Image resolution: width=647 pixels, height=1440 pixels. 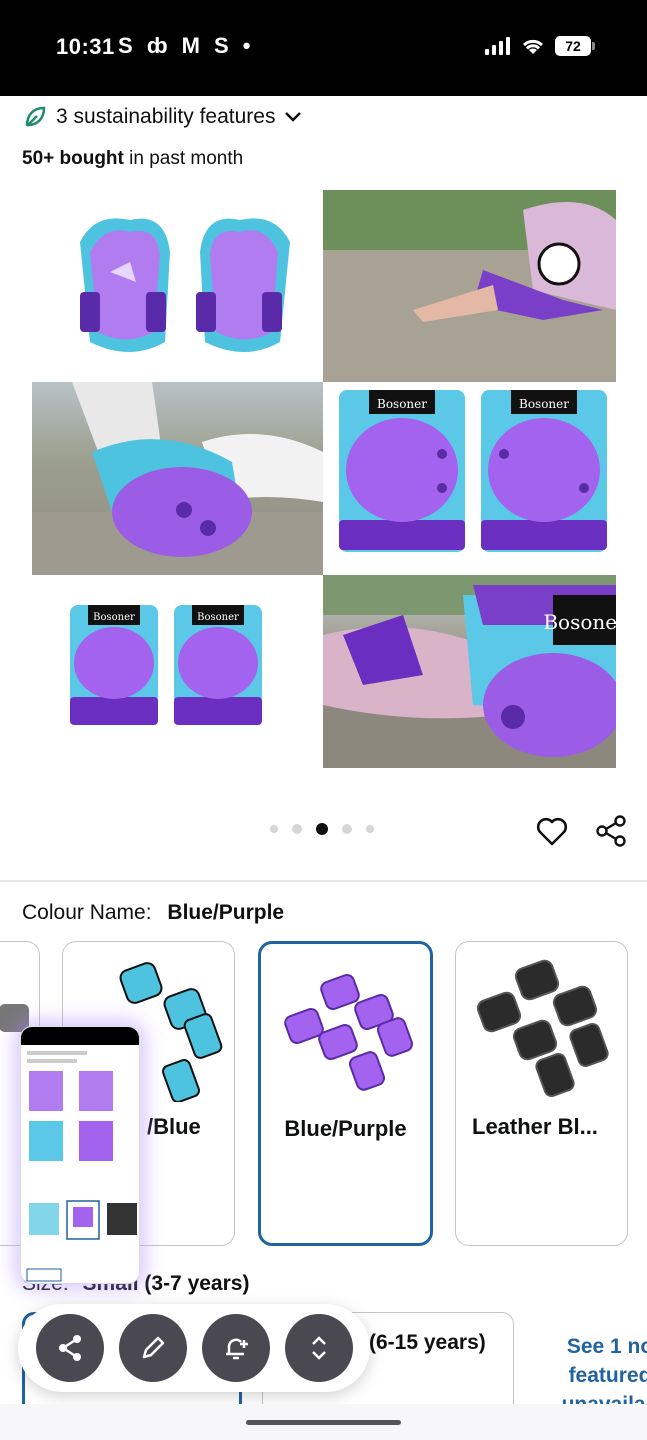 I want to click on status-bar: 10:31 S ȸ M S • 72, so click(x=323, y=48).